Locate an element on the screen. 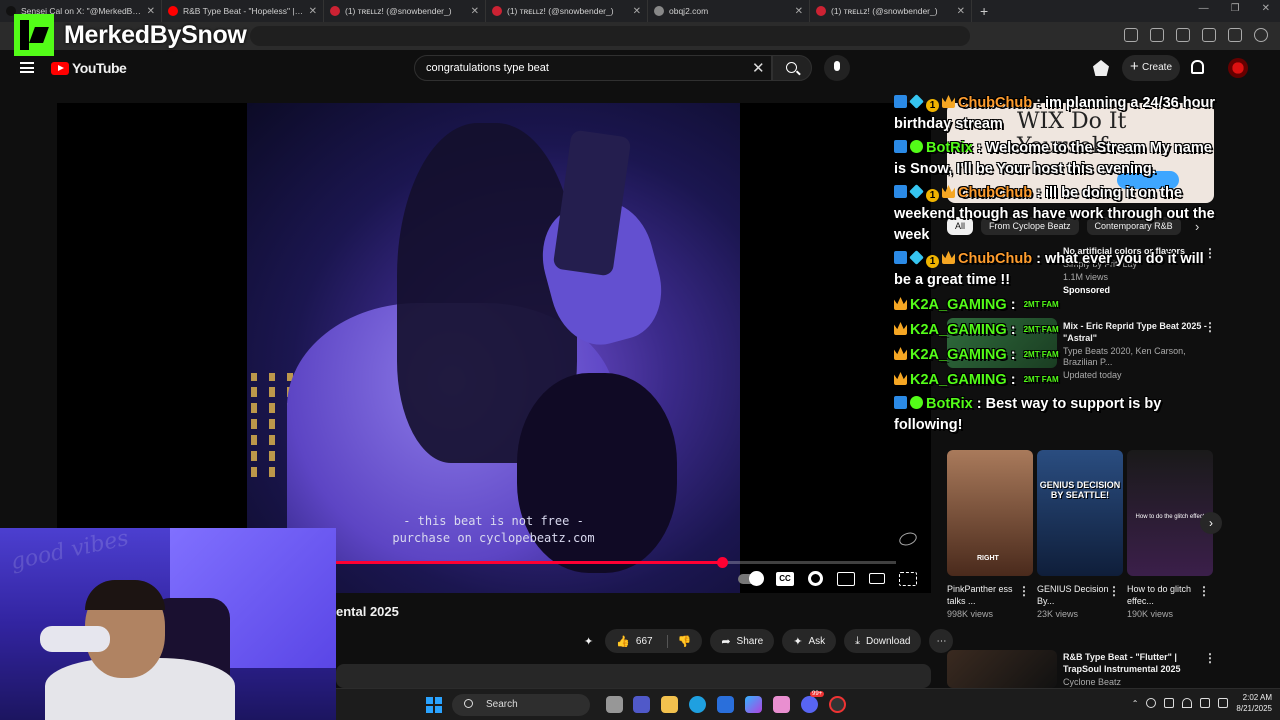 Image resolution: width=1280 pixels, height=720 pixels. channel-watermark-icon is located at coordinates (908, 539).